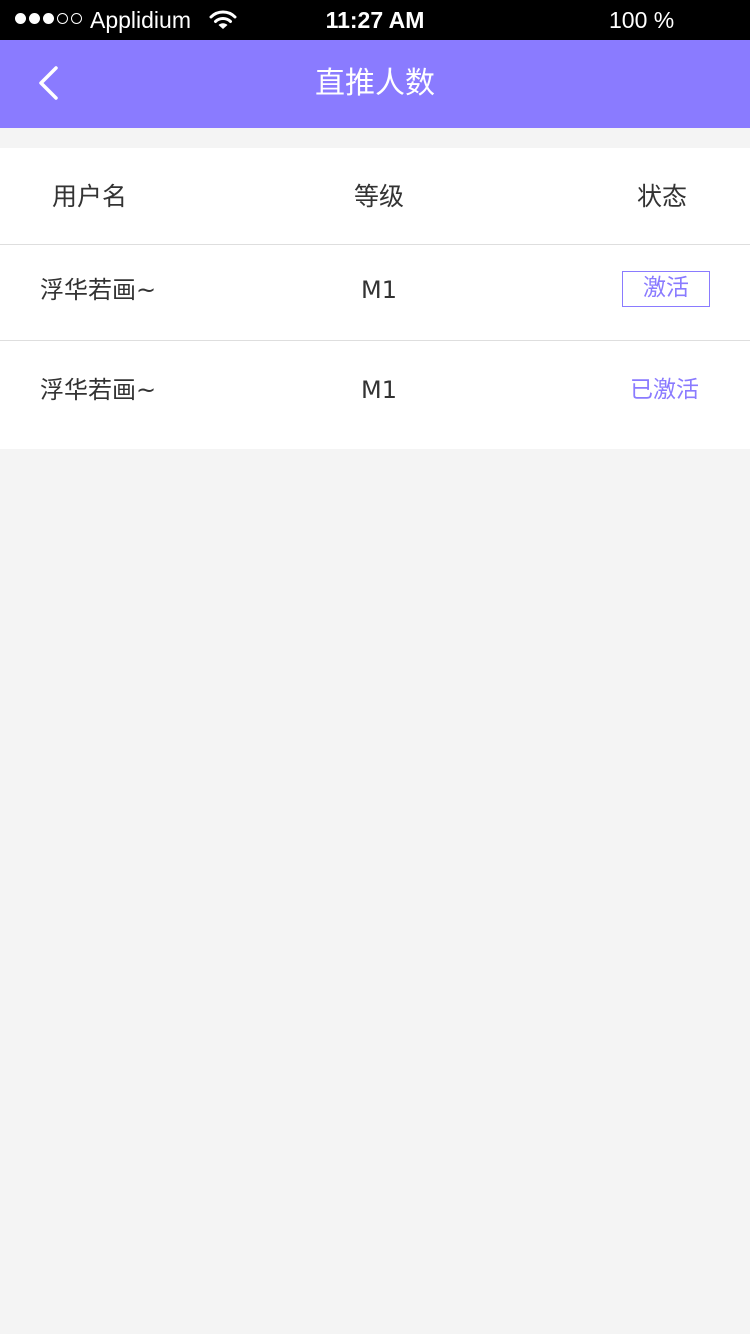  Describe the element at coordinates (375, 395) in the screenshot. I see `table-row: 浮华若画~ M1 已激活` at that location.